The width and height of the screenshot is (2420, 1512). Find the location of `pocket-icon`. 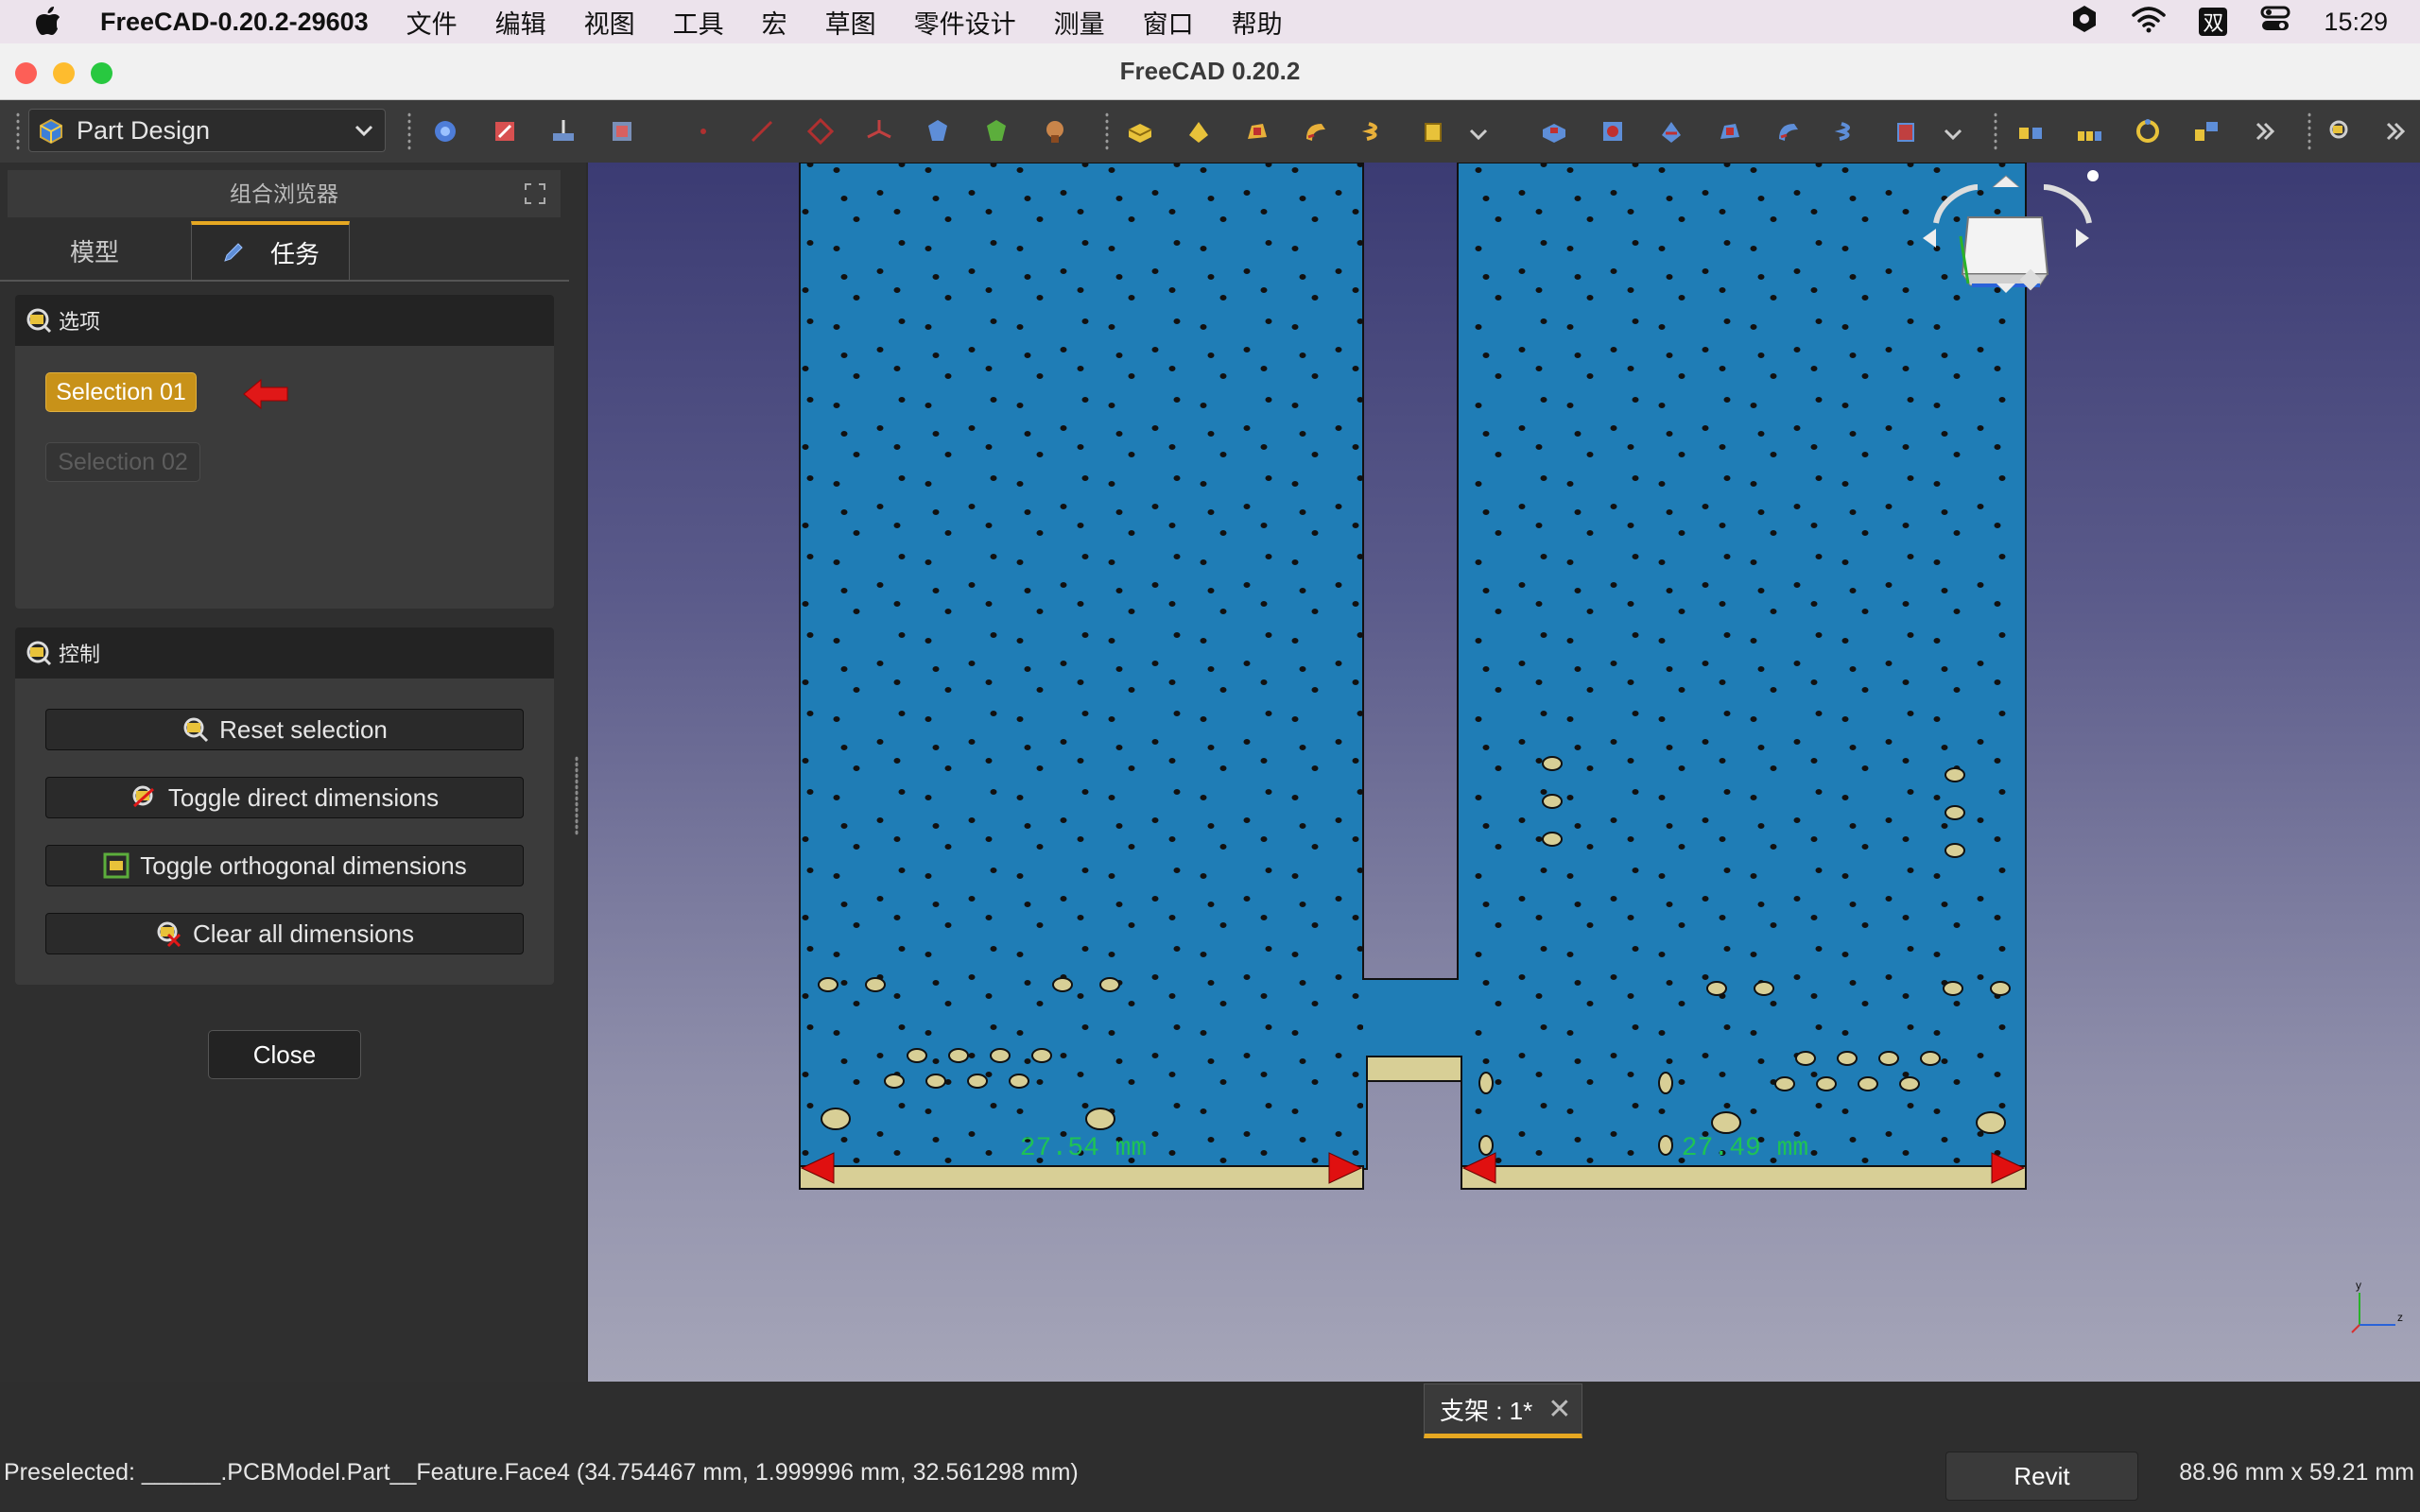

pocket-icon is located at coordinates (1554, 131).